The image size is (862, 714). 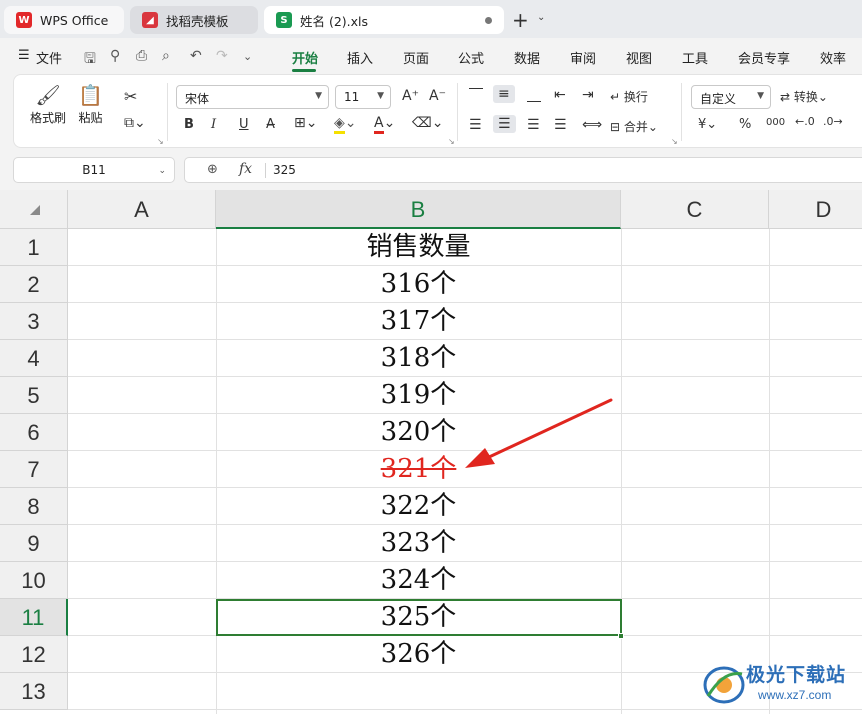 What do you see at coordinates (34, 469) in the screenshot?
I see `row-header: 7` at bounding box center [34, 469].